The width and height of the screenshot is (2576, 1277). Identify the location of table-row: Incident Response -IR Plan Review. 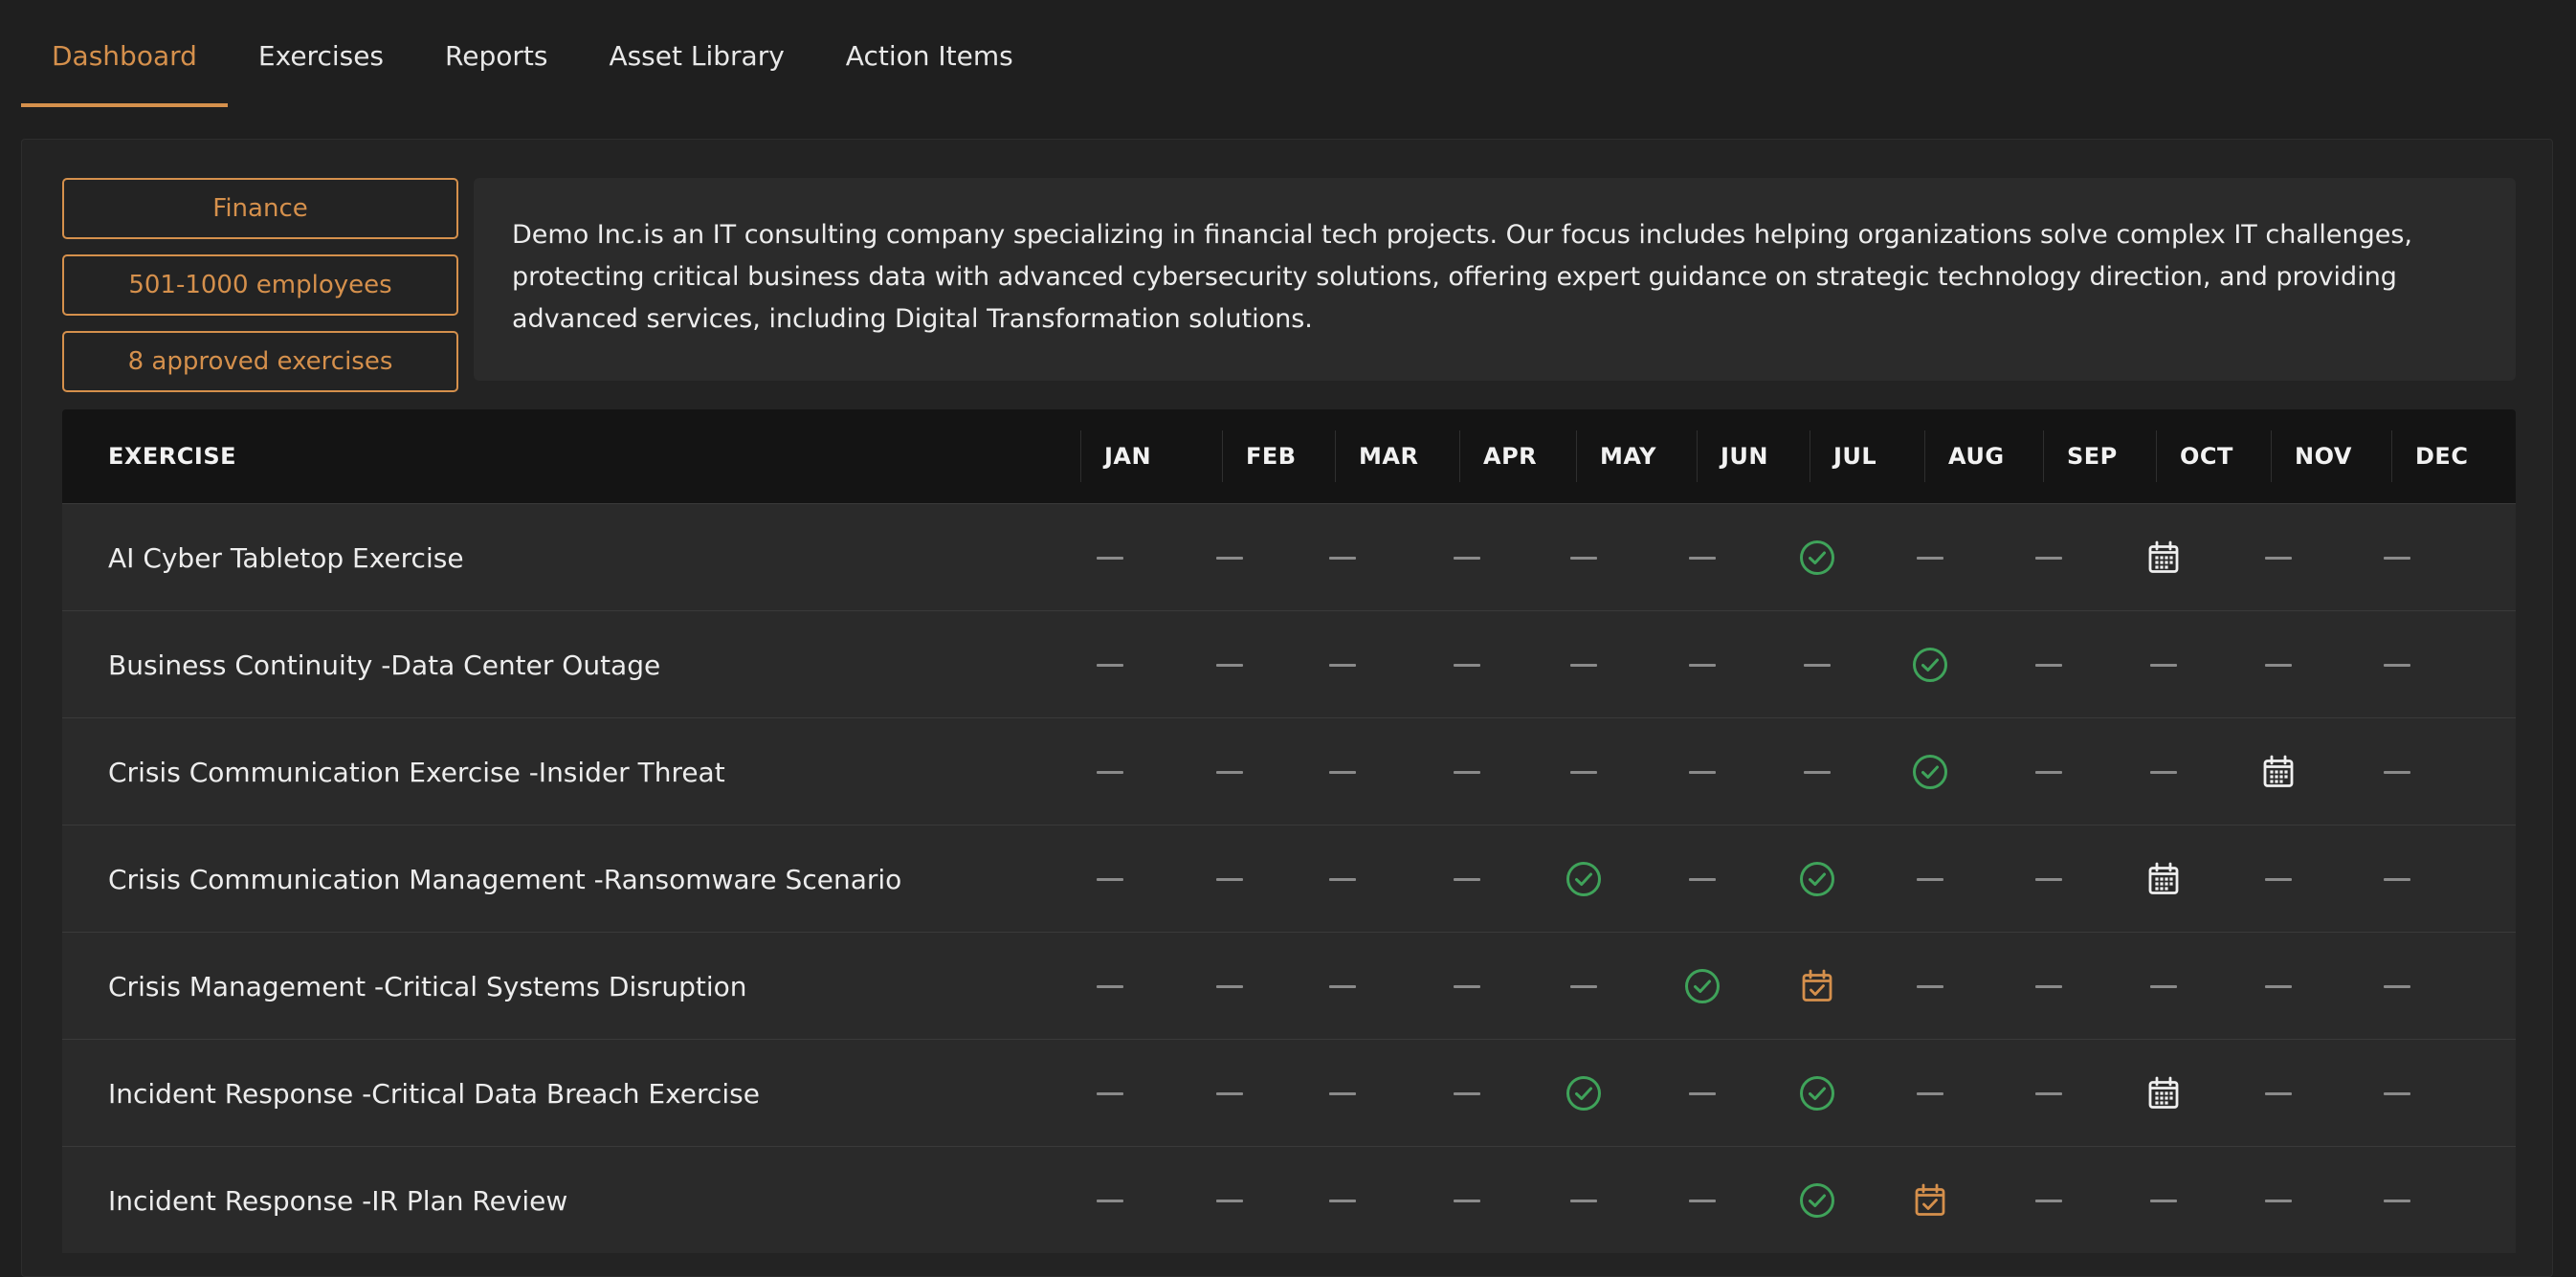
(1289, 1199).